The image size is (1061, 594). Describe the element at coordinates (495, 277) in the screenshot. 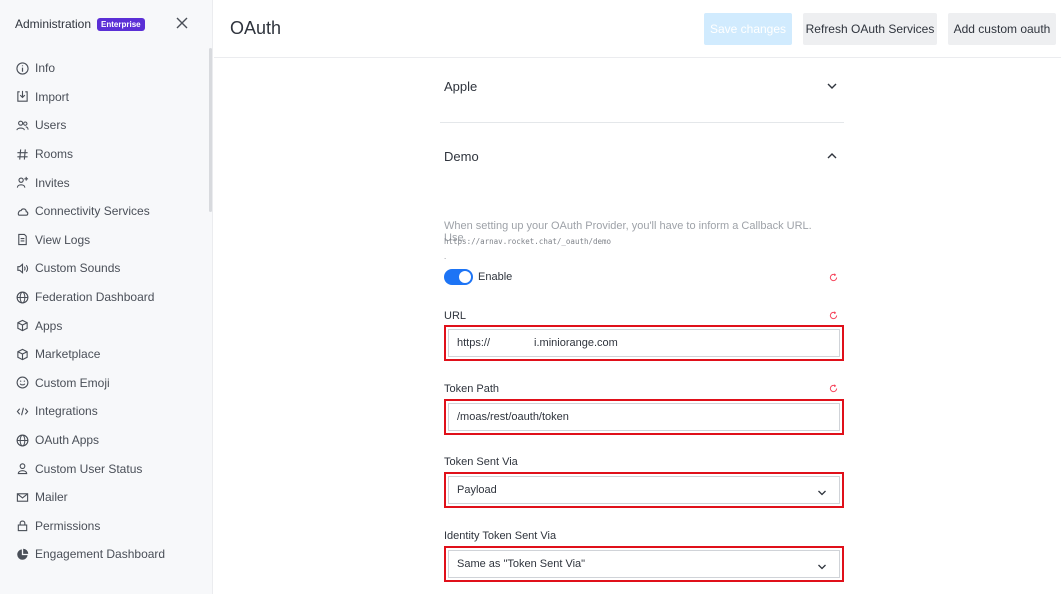

I see `enable-label: Enable` at that location.